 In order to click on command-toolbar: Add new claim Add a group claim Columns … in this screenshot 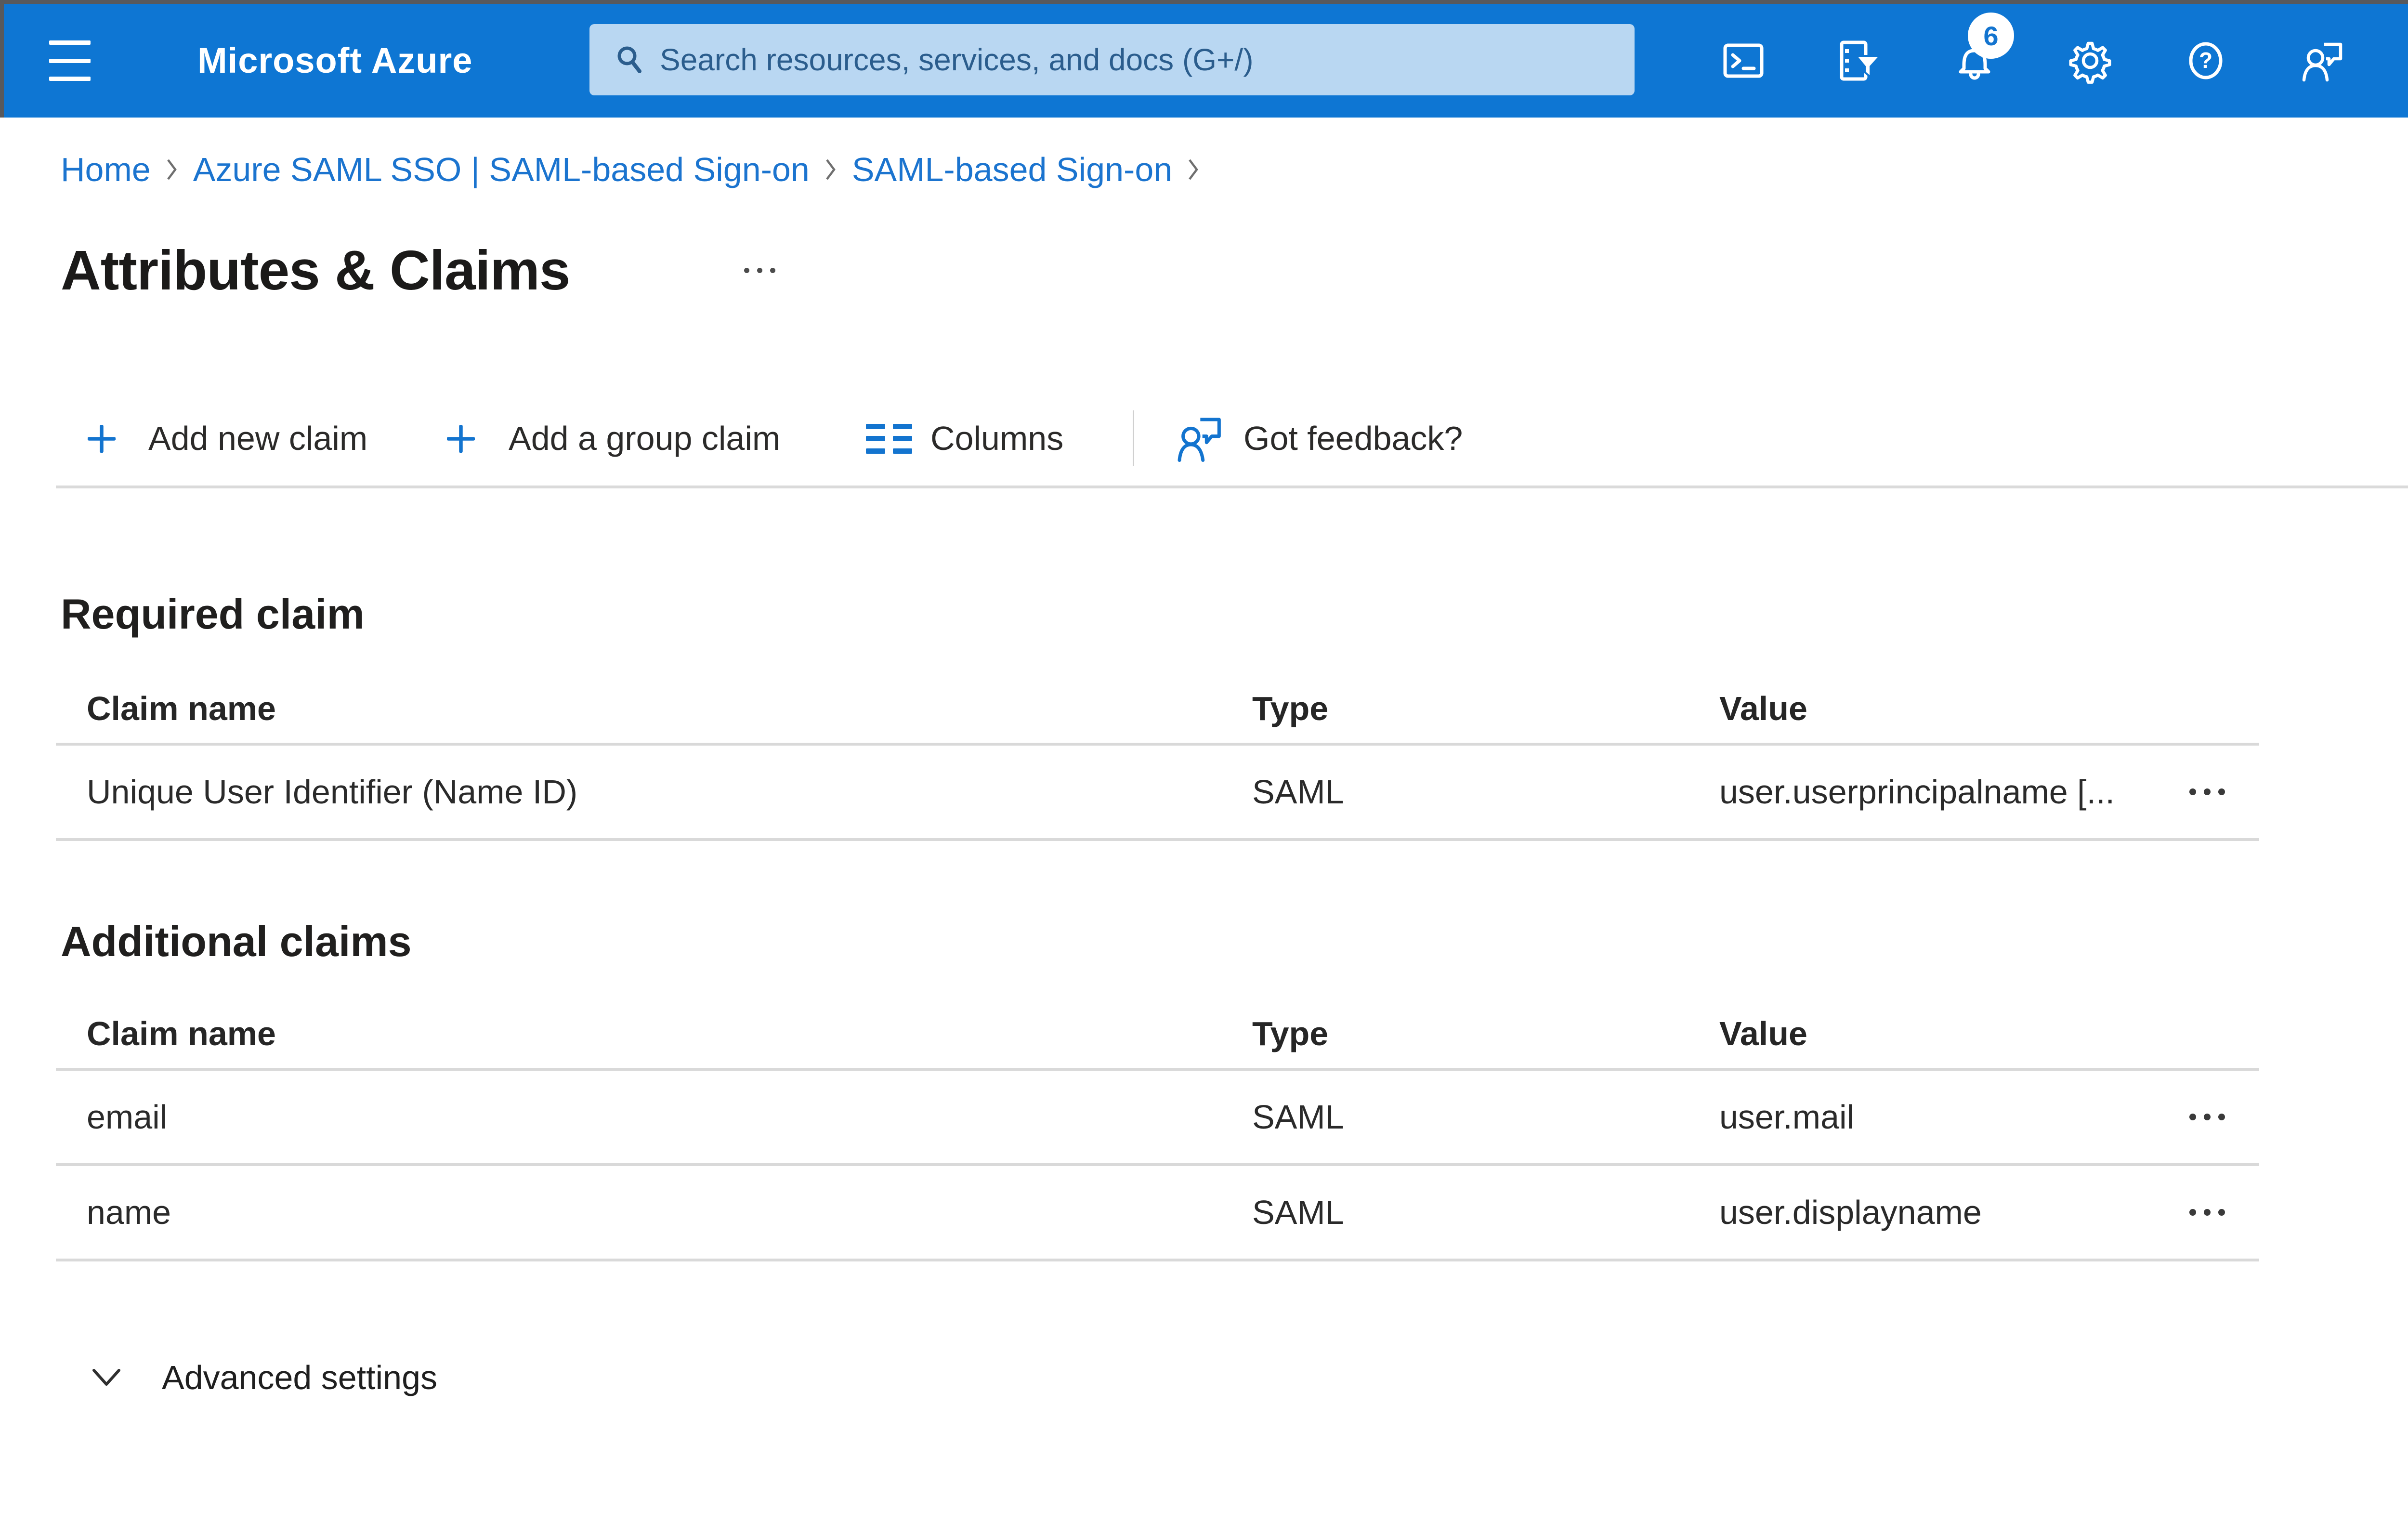, I will do `click(1204, 438)`.